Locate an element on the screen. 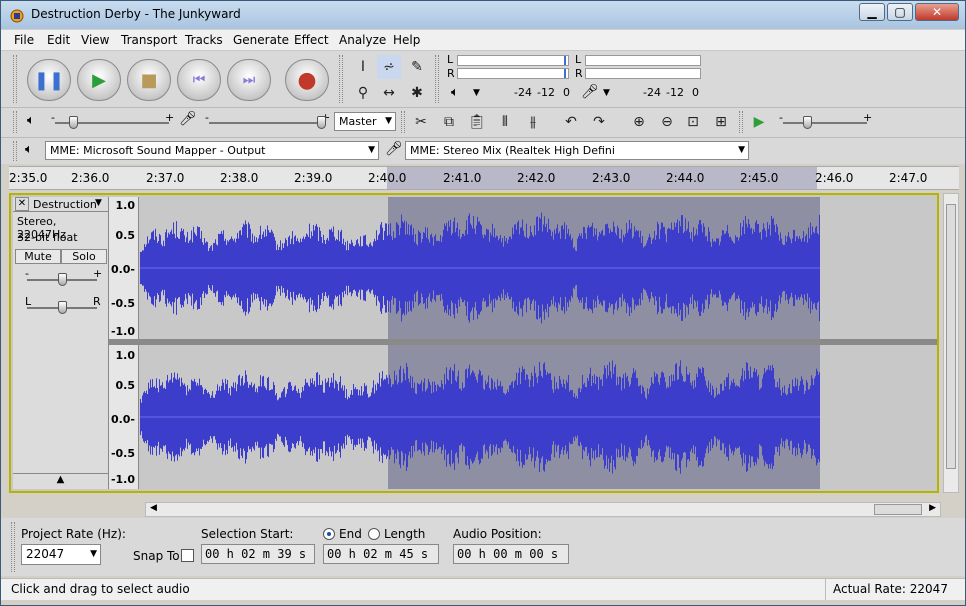  gain-slider-thumb is located at coordinates (62, 279).